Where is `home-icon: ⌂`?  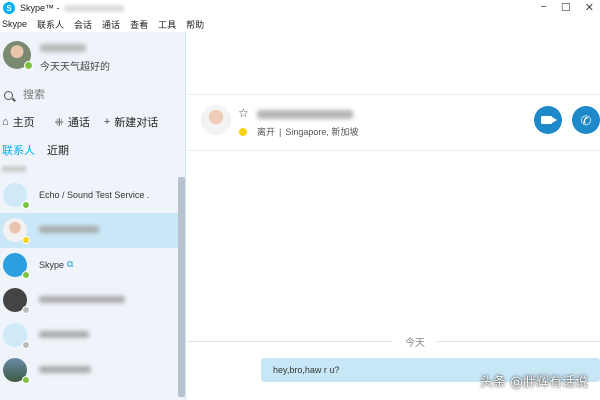 home-icon: ⌂ is located at coordinates (5, 122).